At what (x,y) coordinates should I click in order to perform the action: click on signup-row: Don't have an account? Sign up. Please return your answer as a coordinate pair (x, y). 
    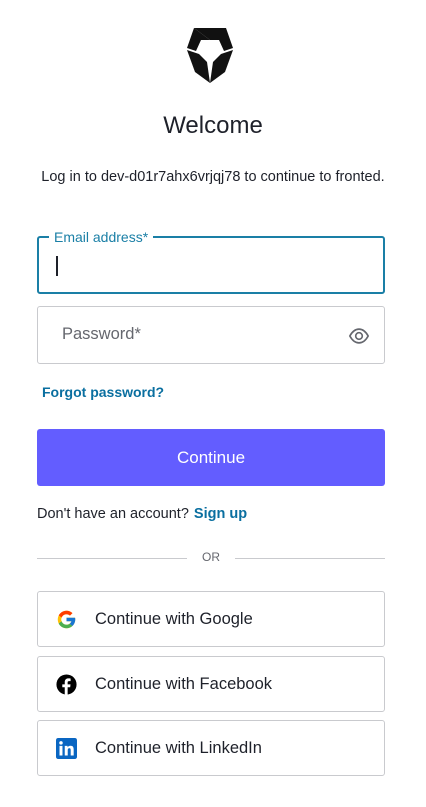
    Looking at the image, I should click on (142, 514).